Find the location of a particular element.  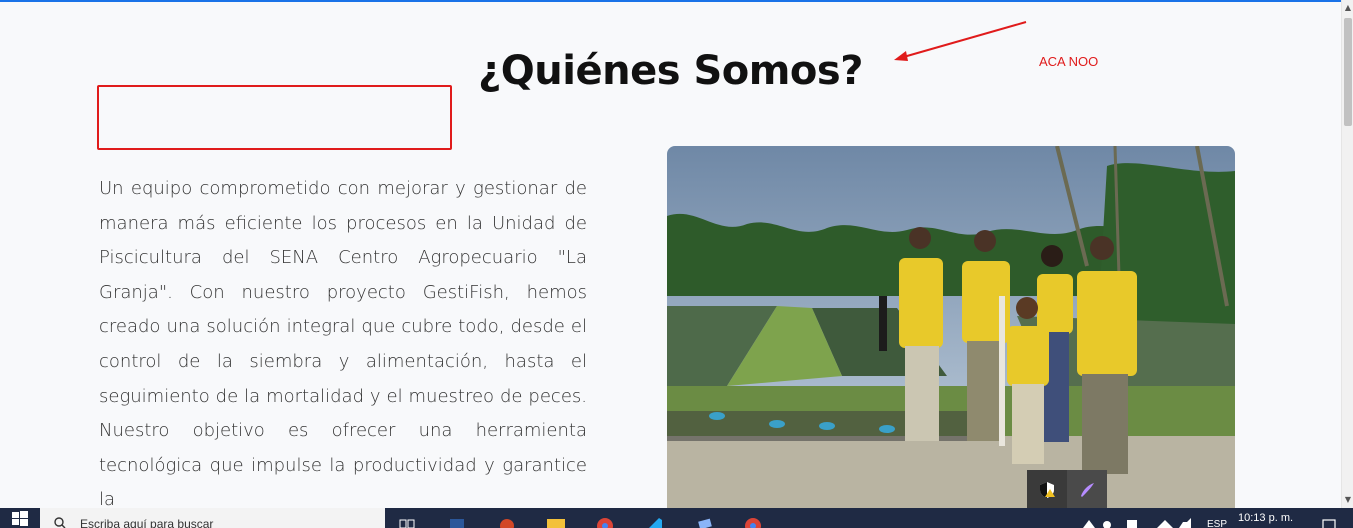

task-view-icon is located at coordinates (407, 519).